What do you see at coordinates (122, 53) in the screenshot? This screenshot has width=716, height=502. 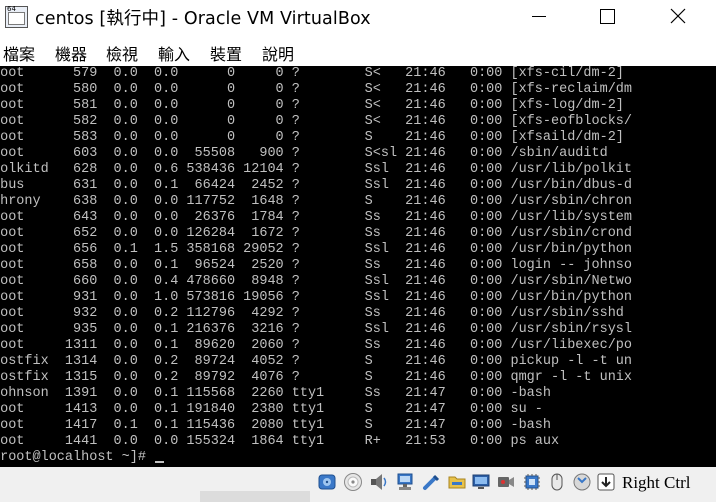 I see `menu-view: 檢視` at bounding box center [122, 53].